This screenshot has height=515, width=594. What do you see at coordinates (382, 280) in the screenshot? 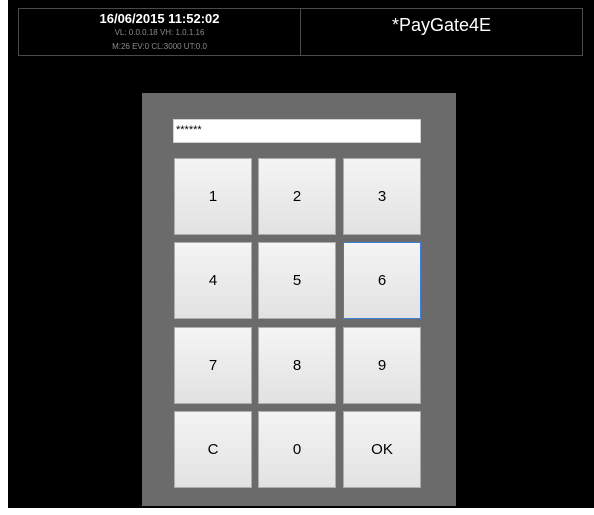
I see `key-6: 6` at bounding box center [382, 280].